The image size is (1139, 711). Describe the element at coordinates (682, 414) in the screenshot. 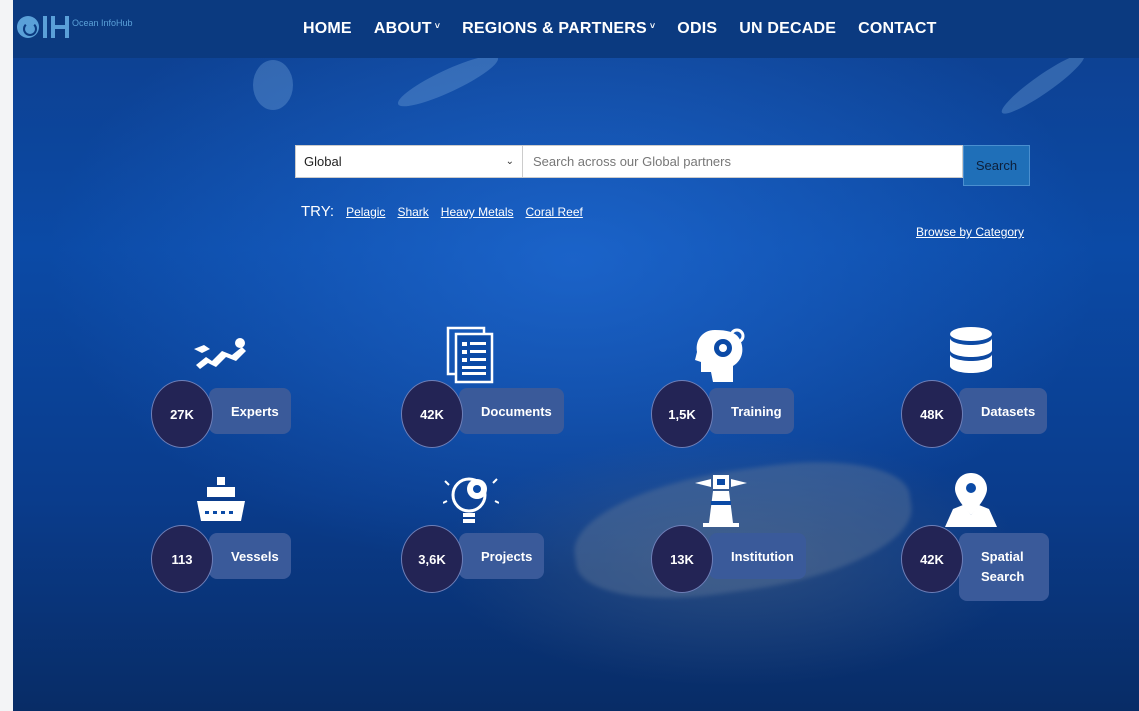

I see `category-count: 1,5K` at that location.